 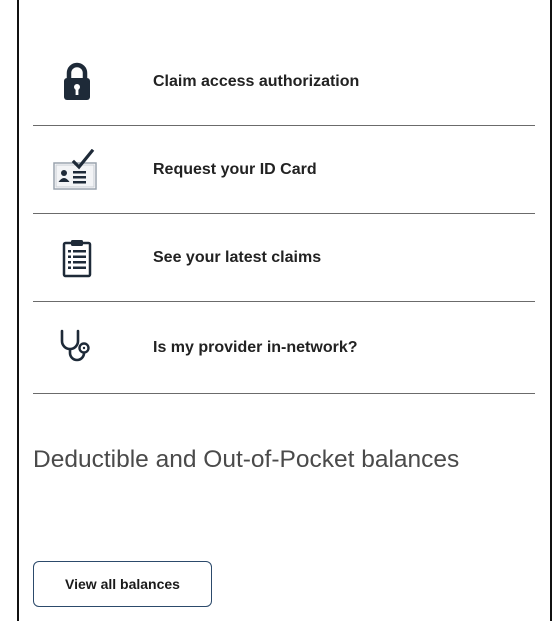 I want to click on claim-access-authorization-link: Claim access authorization, so click(x=284, y=82).